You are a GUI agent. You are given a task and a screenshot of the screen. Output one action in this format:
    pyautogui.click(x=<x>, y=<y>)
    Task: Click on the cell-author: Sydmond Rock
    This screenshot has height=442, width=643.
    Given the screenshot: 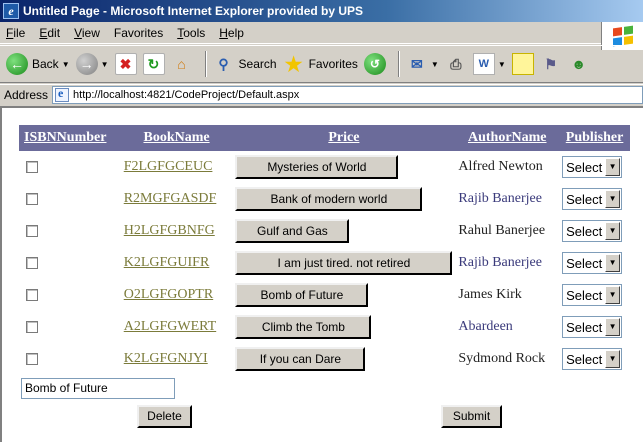 What is the action you would take?
    pyautogui.click(x=507, y=359)
    